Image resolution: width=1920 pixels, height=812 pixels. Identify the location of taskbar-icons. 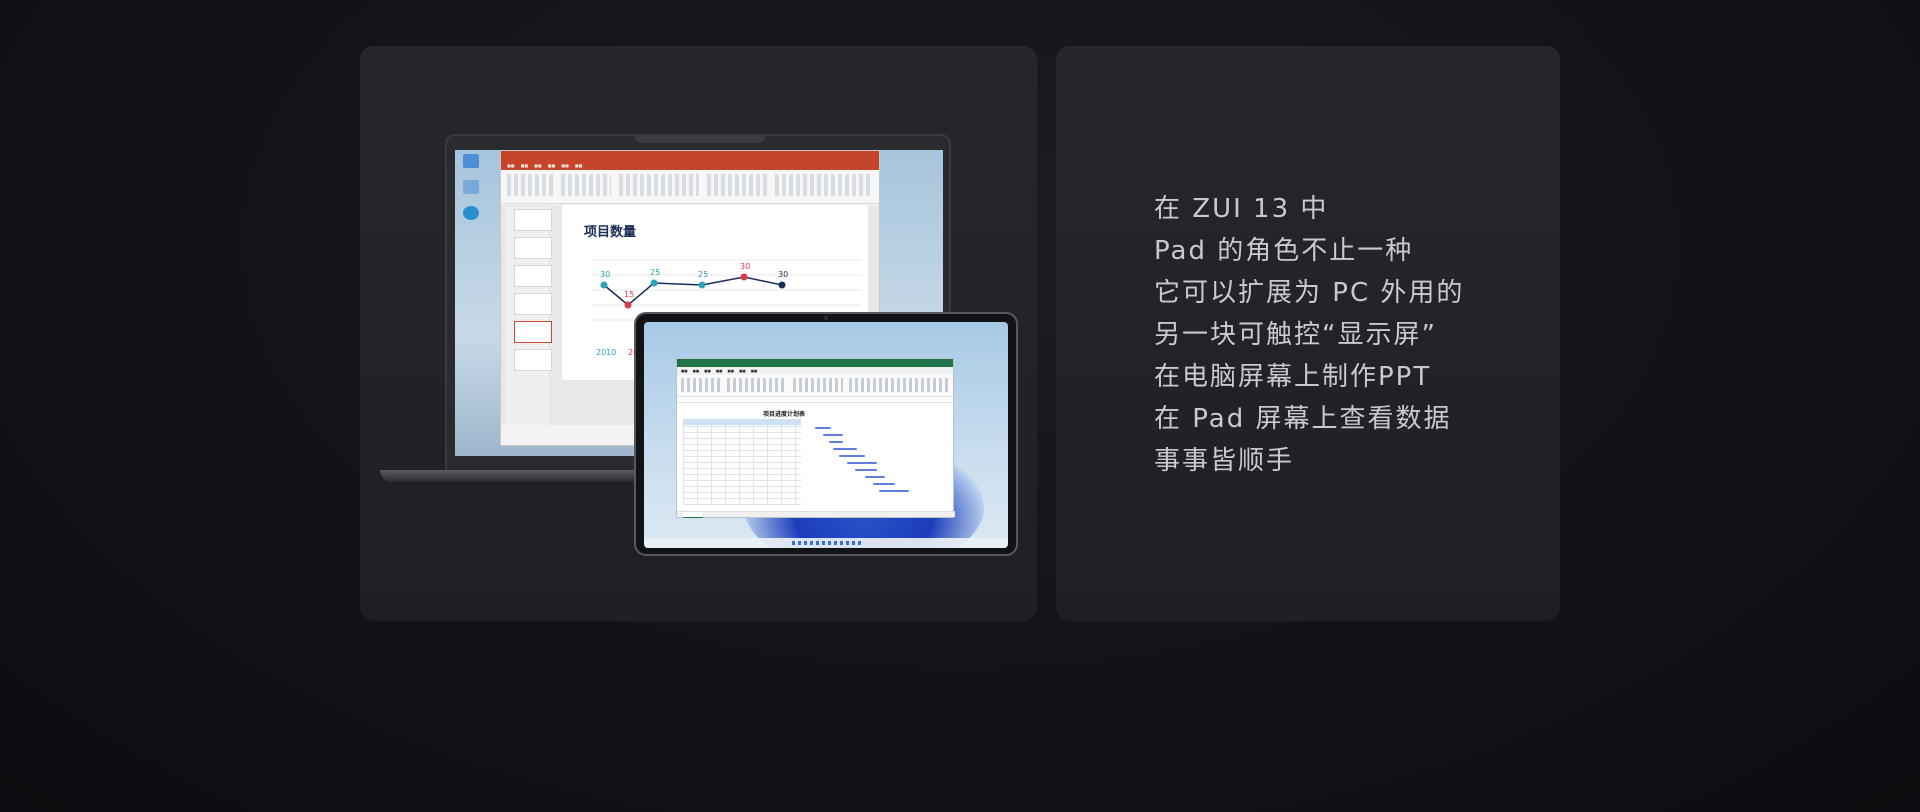
(827, 543).